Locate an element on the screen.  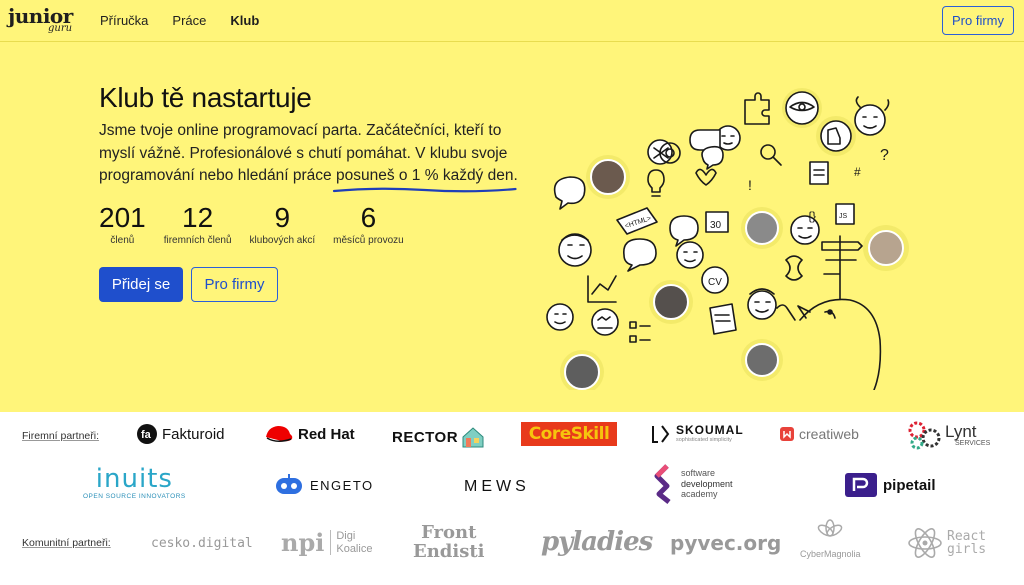
partner-name: ENGETO is located at coordinates (342, 485).